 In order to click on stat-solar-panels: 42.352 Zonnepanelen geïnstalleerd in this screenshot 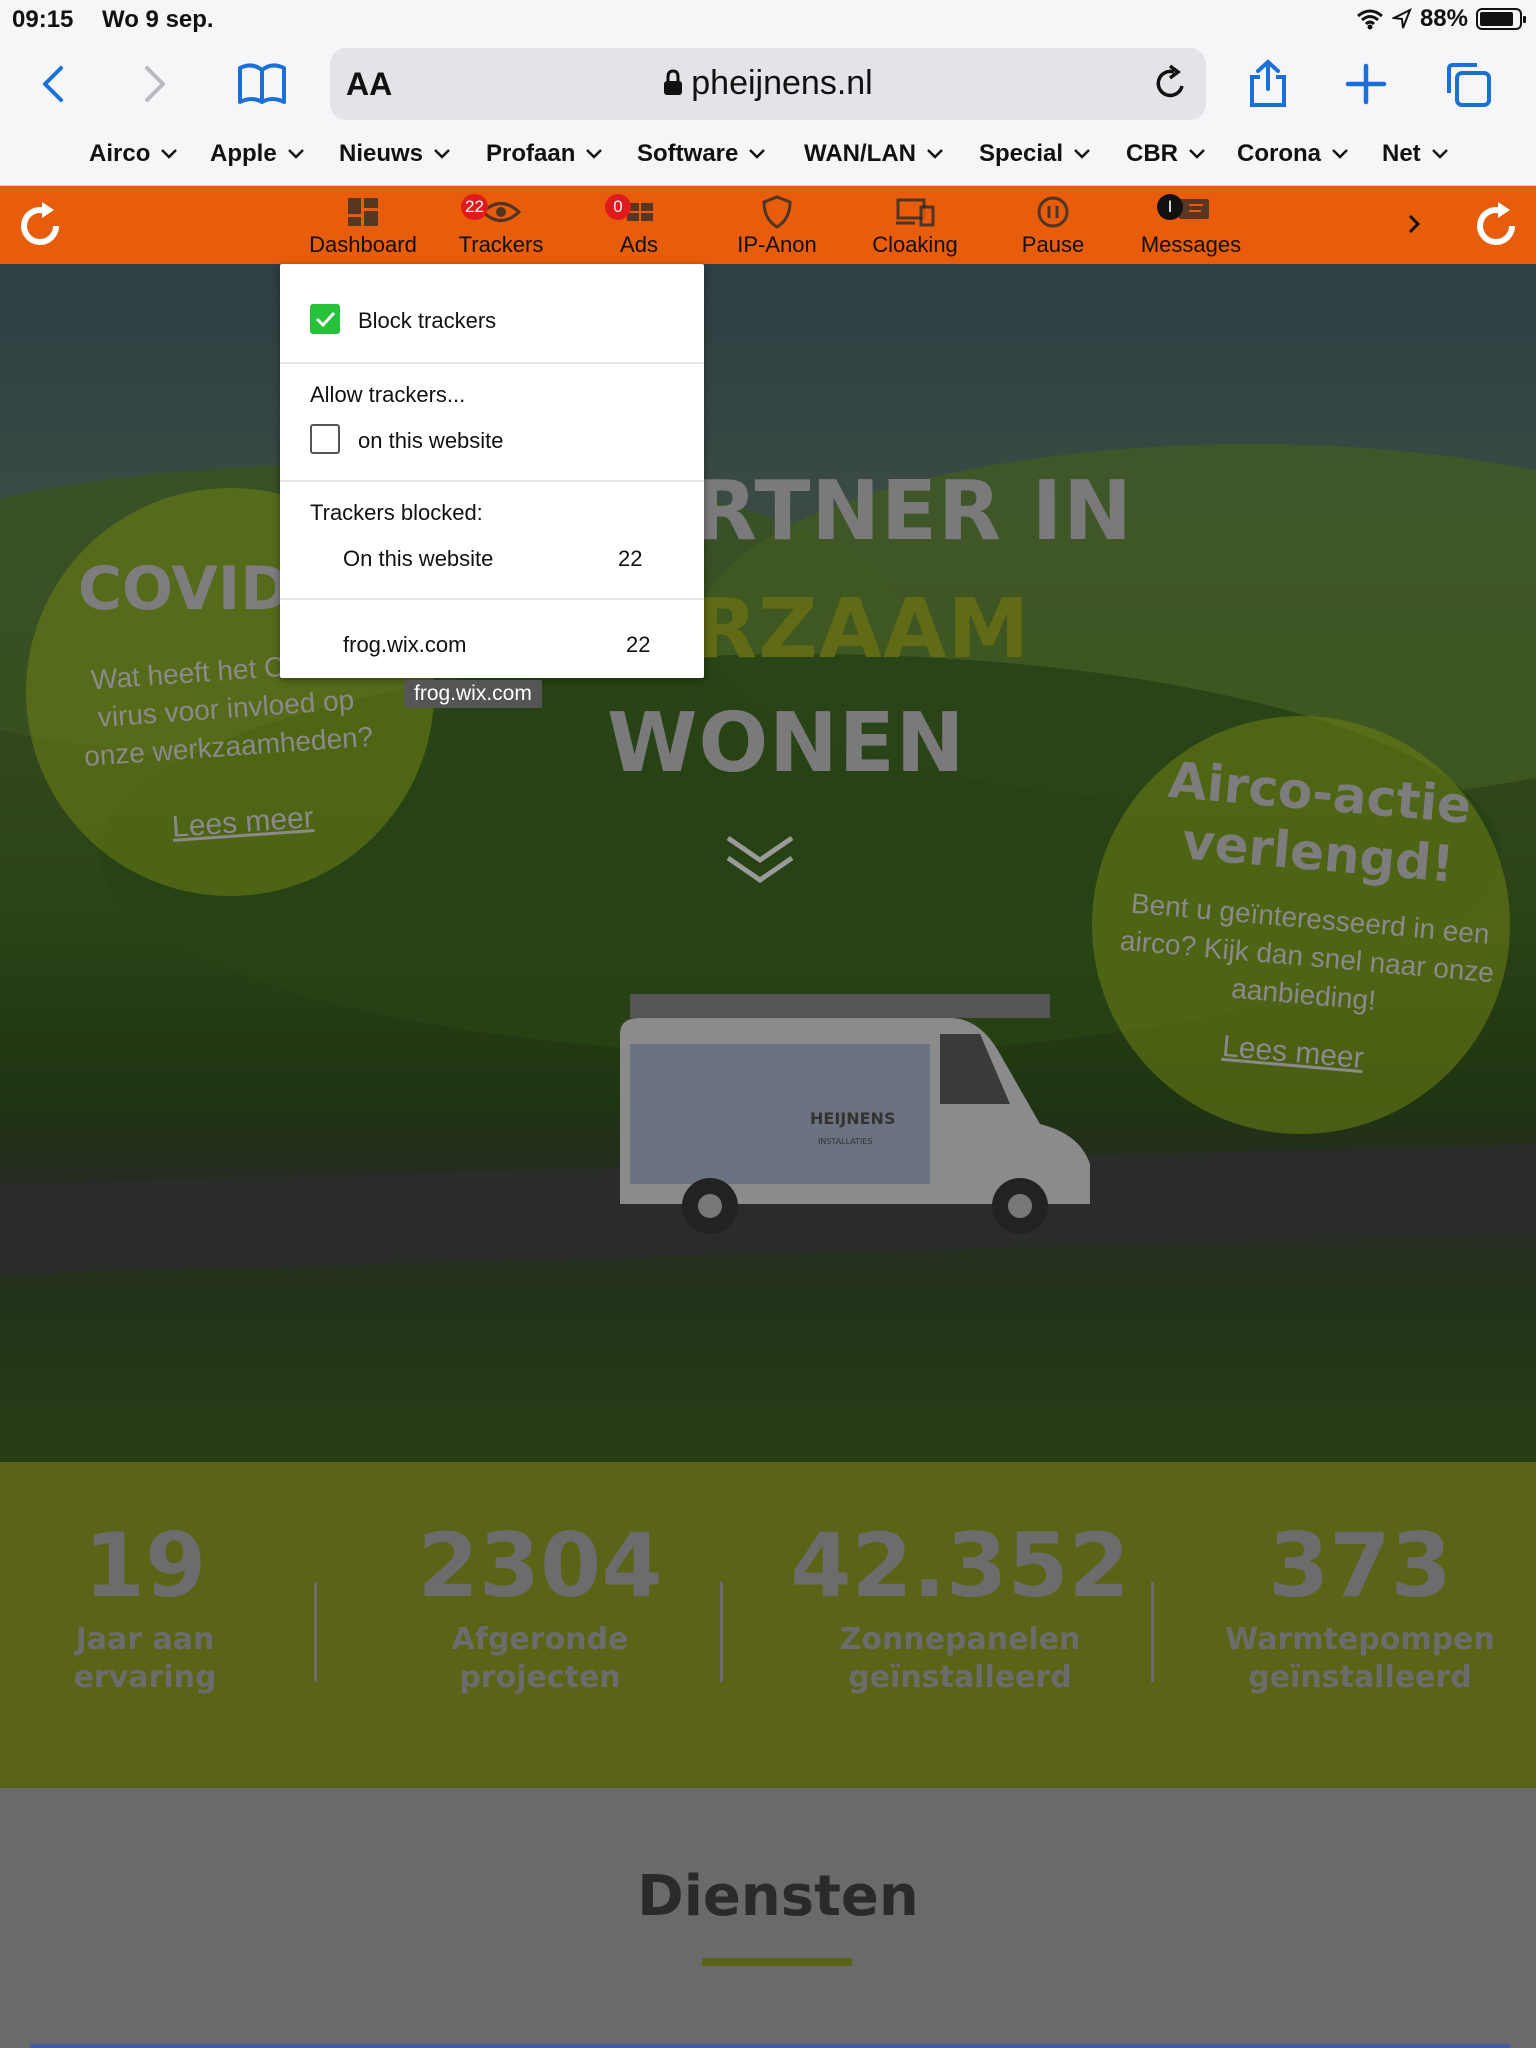, I will do `click(960, 1605)`.